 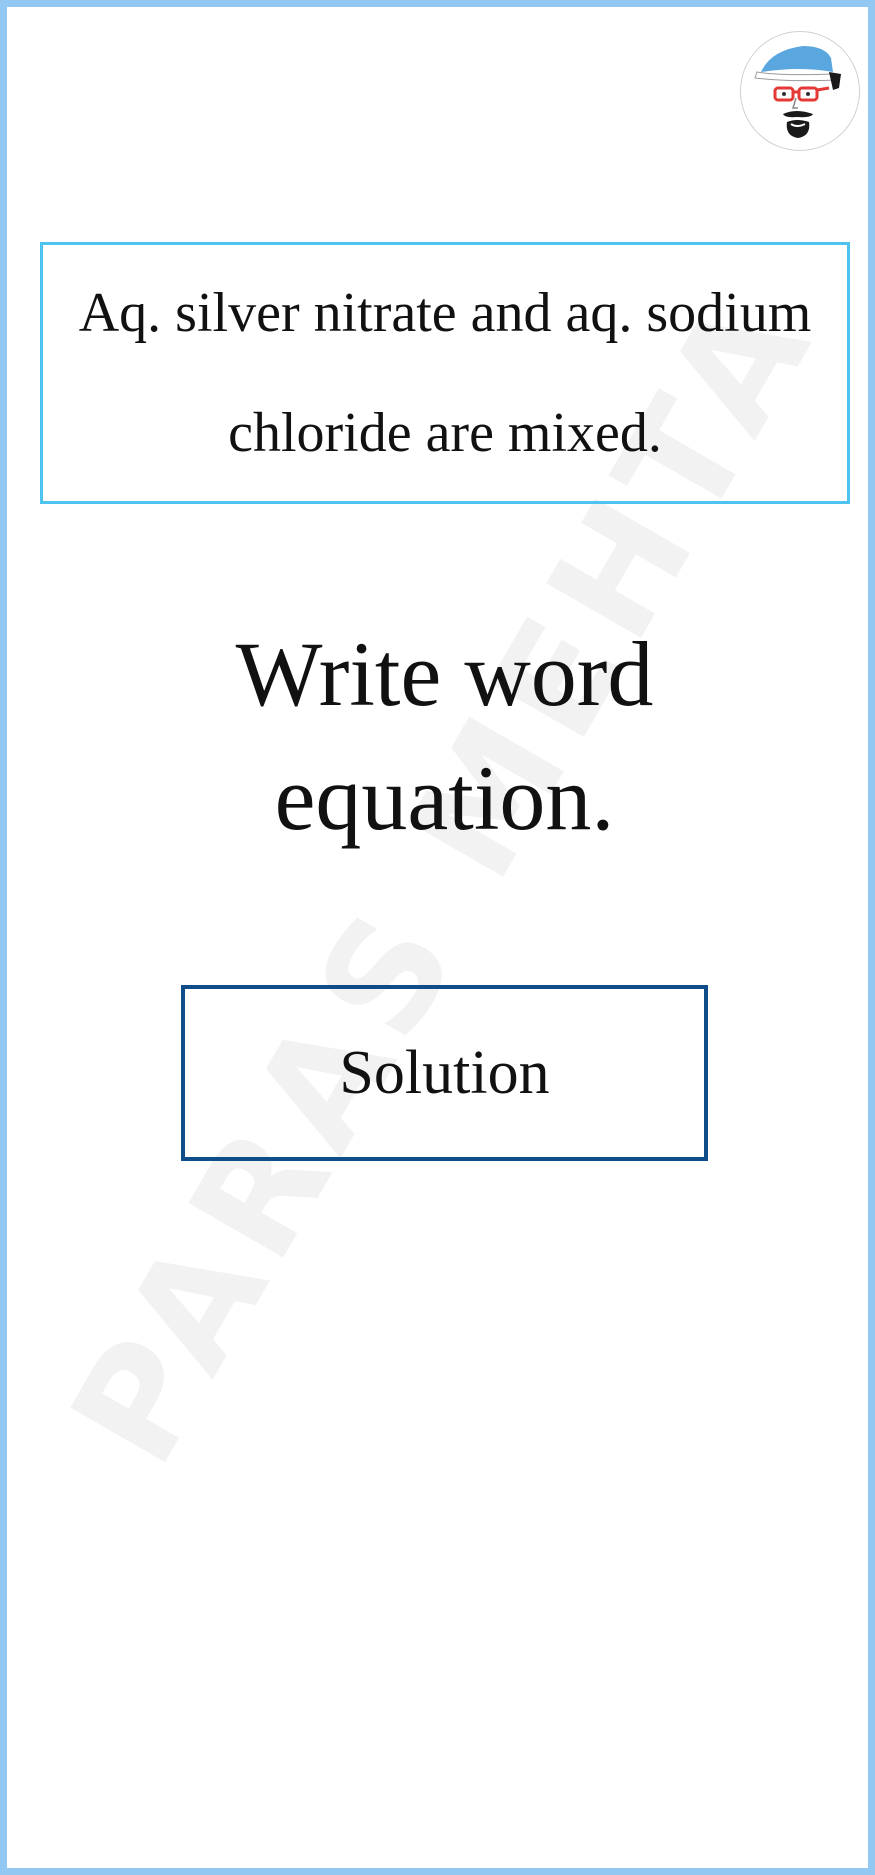 I want to click on cartoon-face-avatar-icon, so click(x=797, y=92).